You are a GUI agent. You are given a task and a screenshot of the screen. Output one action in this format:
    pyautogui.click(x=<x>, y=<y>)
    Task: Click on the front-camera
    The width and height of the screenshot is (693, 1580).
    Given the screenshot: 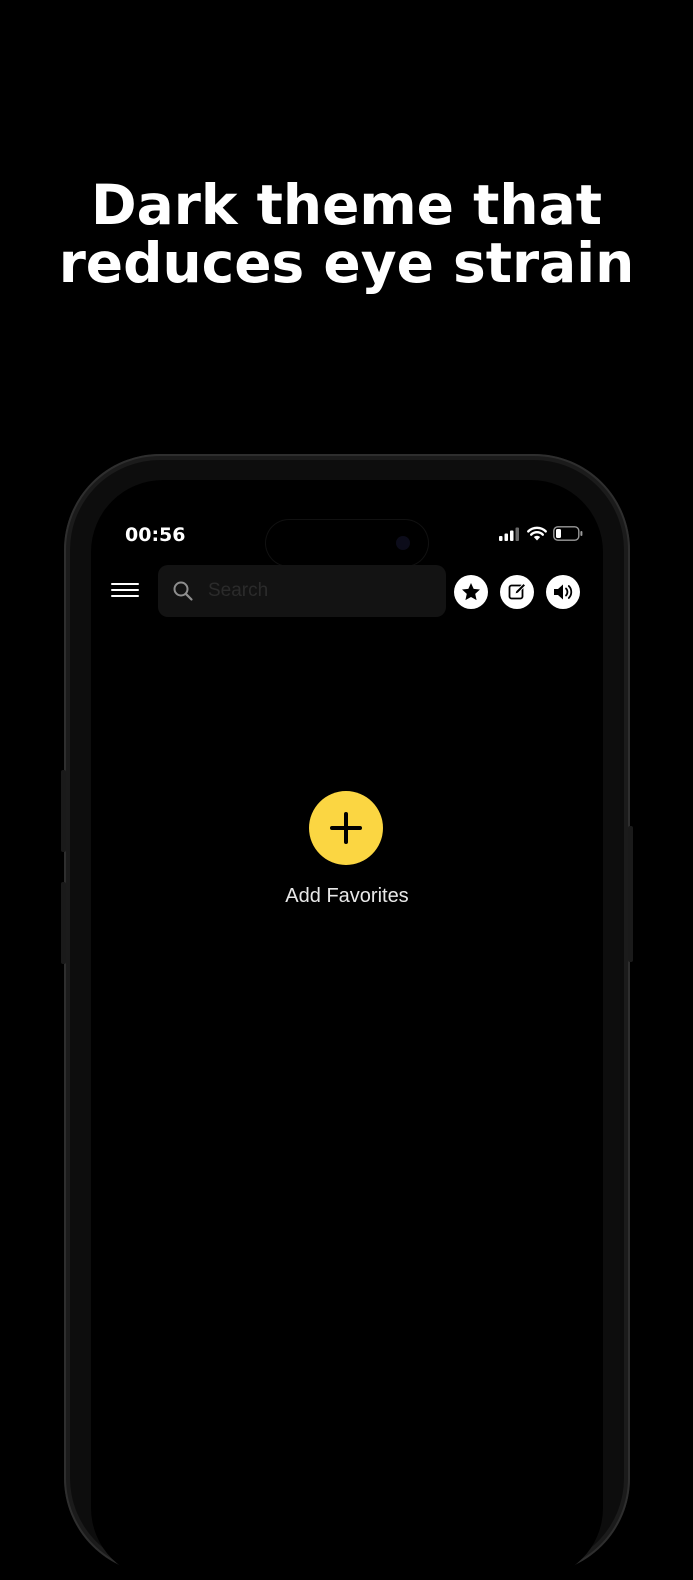 What is the action you would take?
    pyautogui.click(x=403, y=543)
    